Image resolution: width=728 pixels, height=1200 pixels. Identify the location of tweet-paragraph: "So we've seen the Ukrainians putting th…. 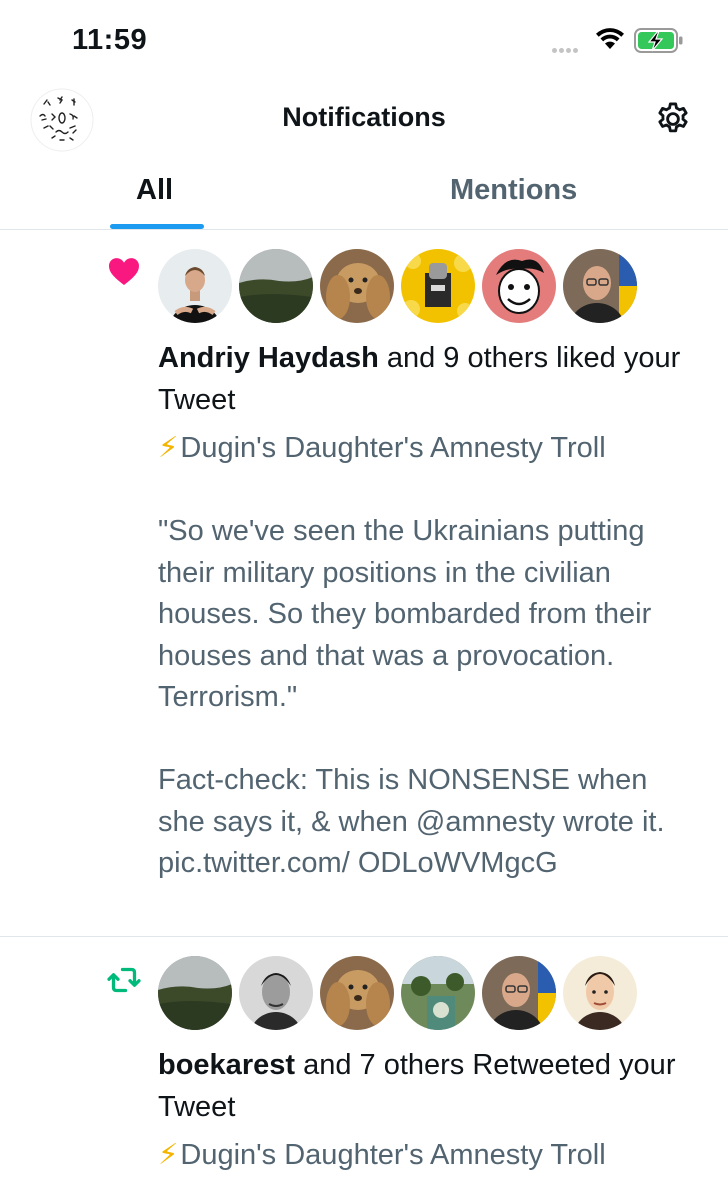
(405, 614).